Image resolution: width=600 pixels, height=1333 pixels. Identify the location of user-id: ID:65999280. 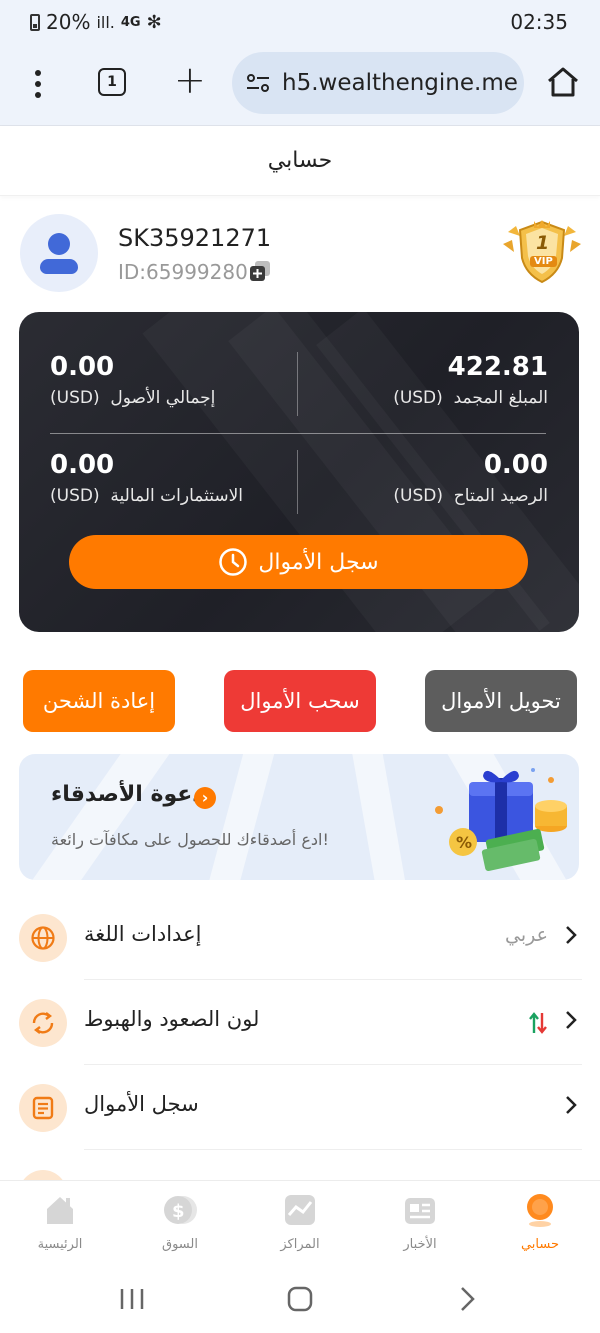
(183, 272).